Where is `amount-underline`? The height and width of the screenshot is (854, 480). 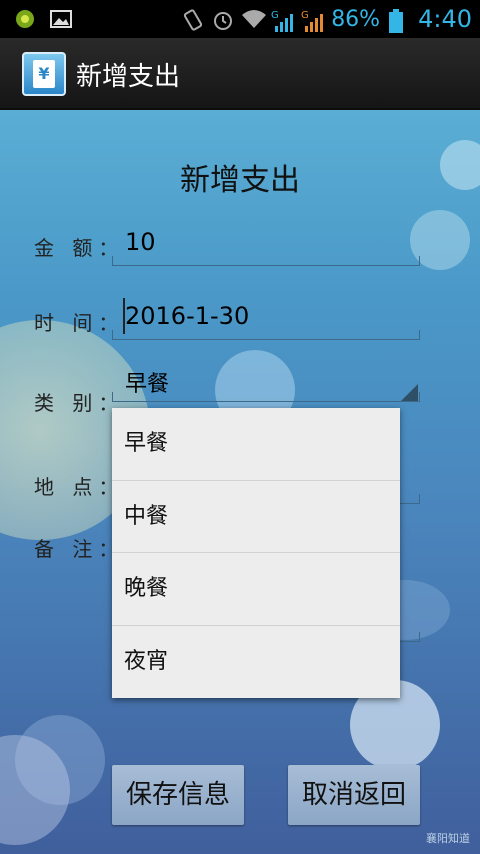
amount-underline is located at coordinates (266, 261).